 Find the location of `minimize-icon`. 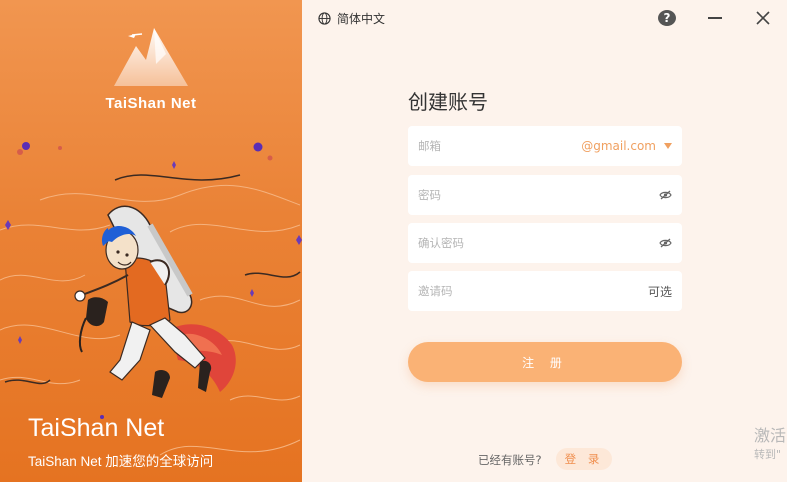

minimize-icon is located at coordinates (715, 18).